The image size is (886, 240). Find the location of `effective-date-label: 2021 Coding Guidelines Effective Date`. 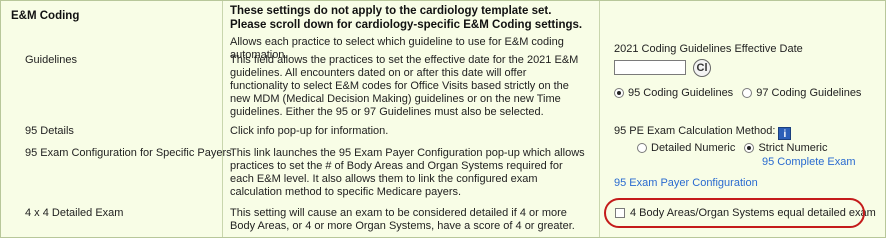

effective-date-label: 2021 Coding Guidelines Effective Date is located at coordinates (708, 49).